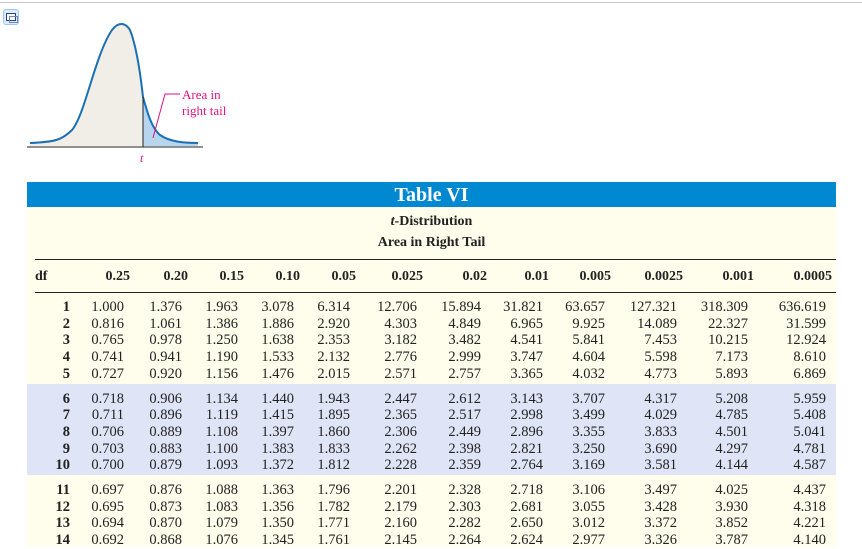 The width and height of the screenshot is (862, 549). What do you see at coordinates (400, 540) in the screenshot?
I see `value-cell: 2.145` at bounding box center [400, 540].